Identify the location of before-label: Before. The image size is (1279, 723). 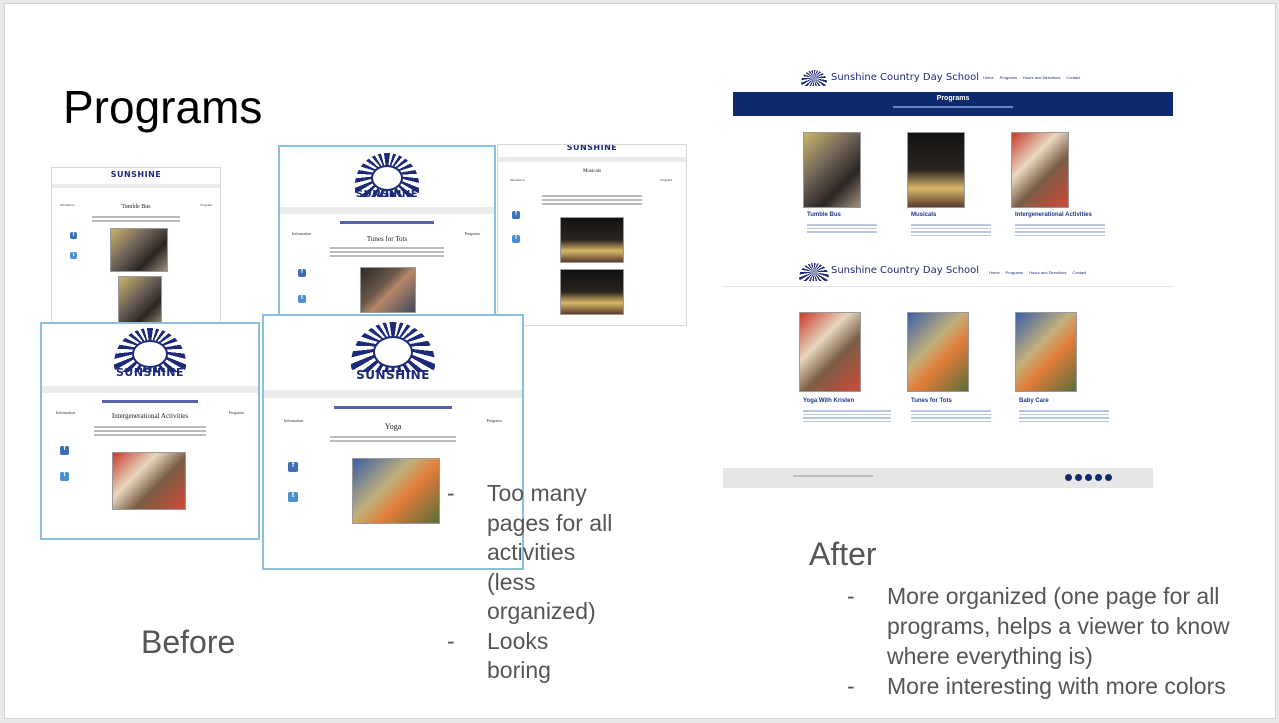
(188, 642).